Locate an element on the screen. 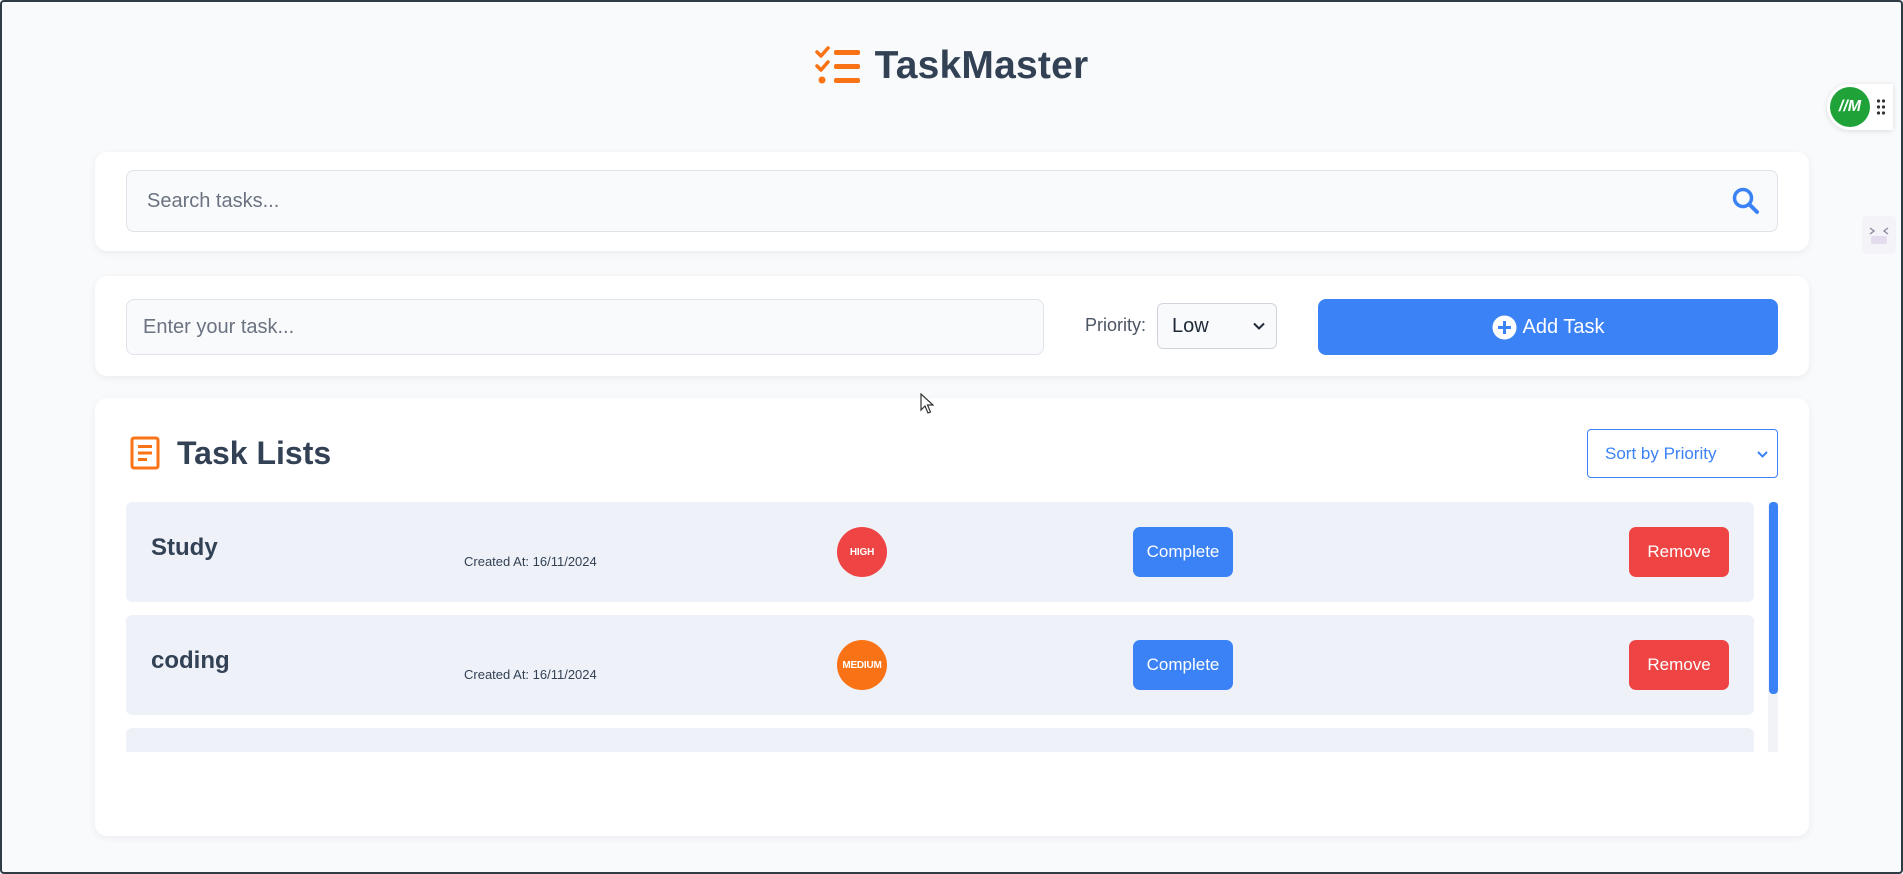 The width and height of the screenshot is (1903, 874). priority-label: Priority: is located at coordinates (1116, 325).